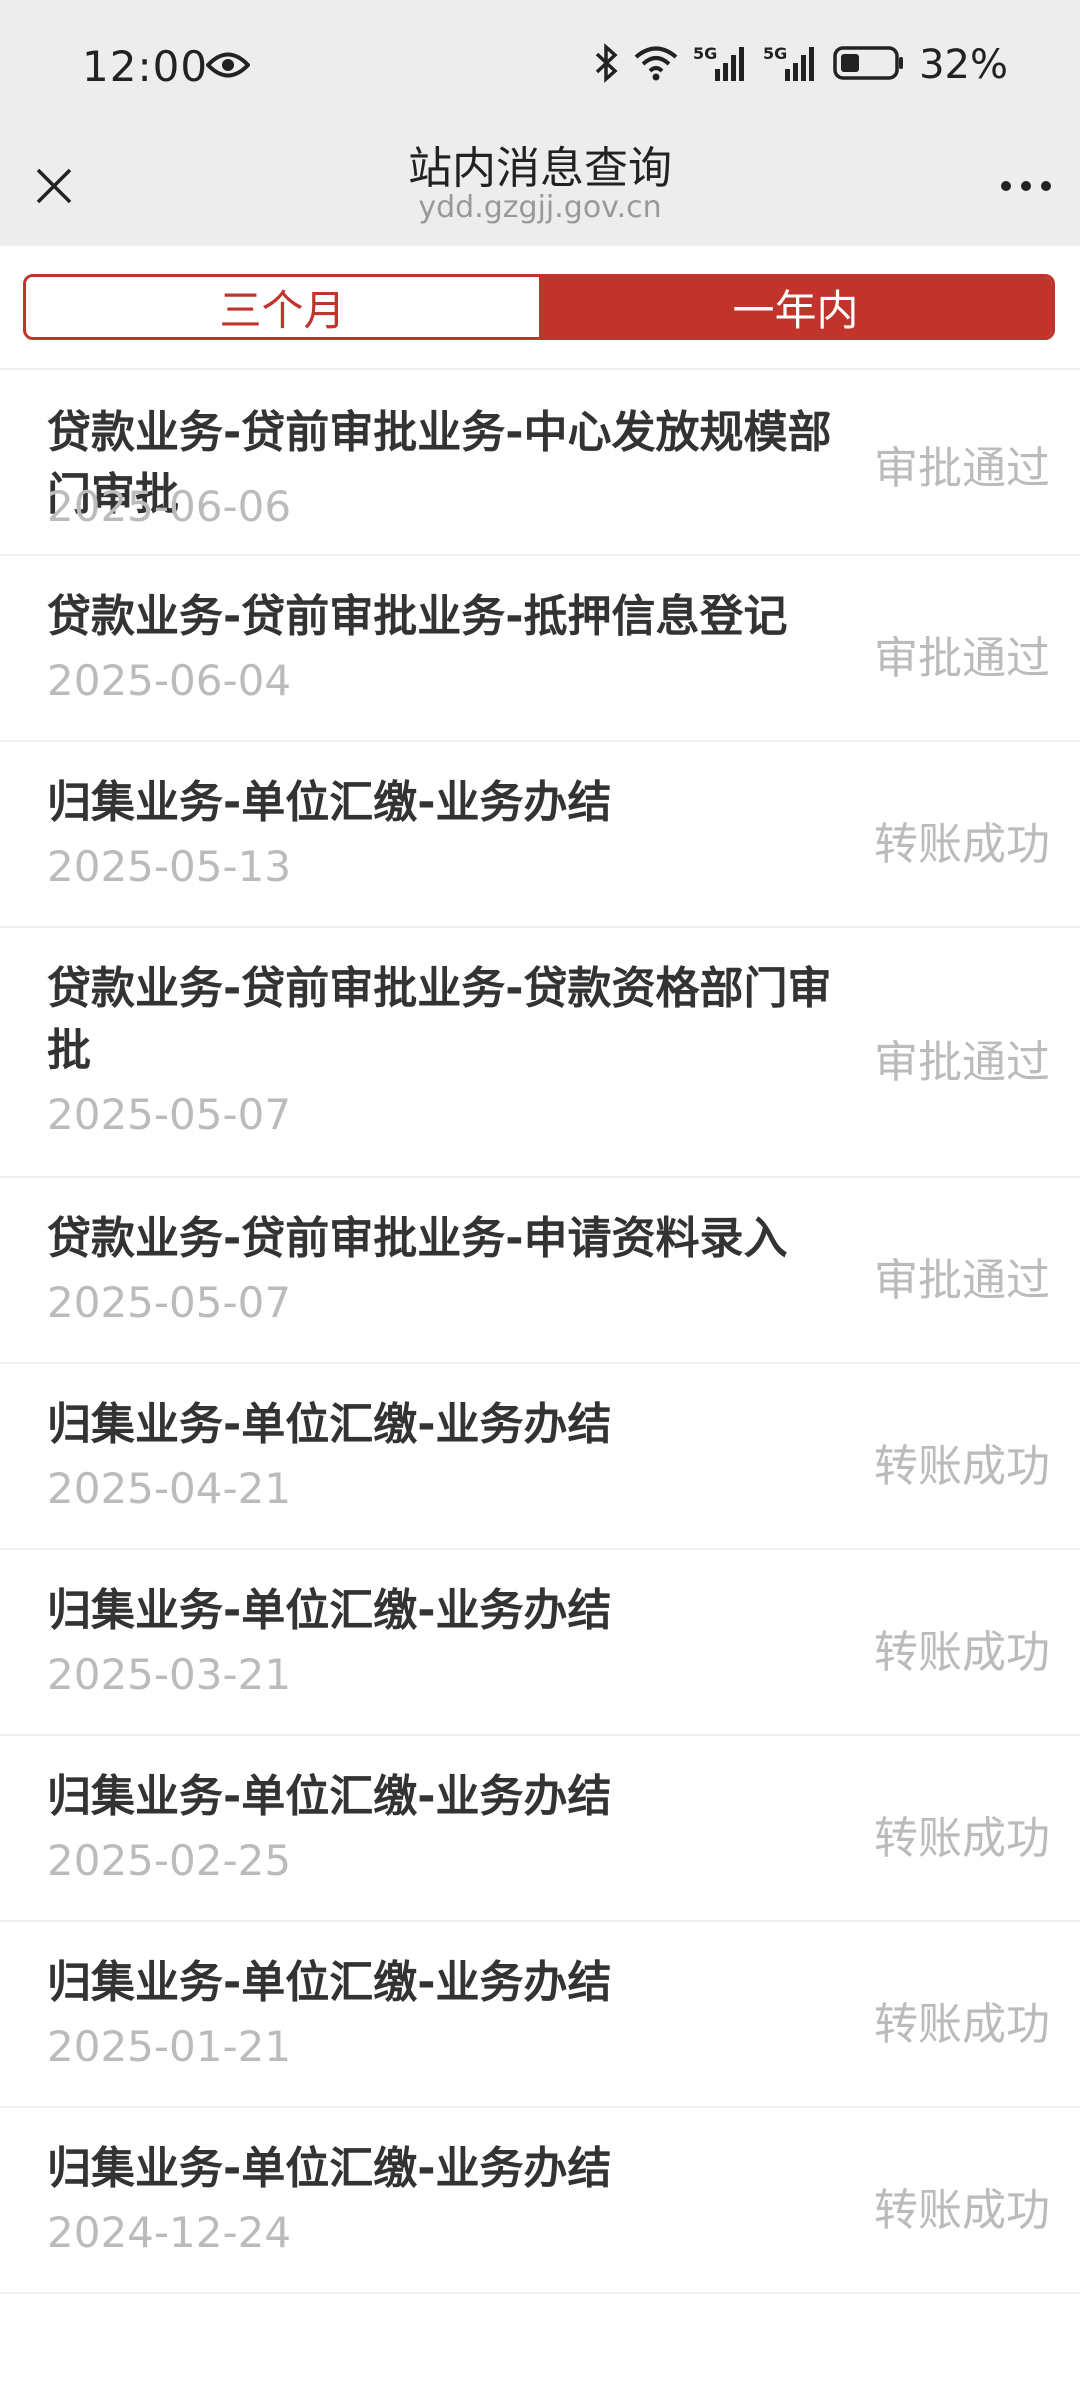  What do you see at coordinates (540, 168) in the screenshot?
I see `page-title: 站内消息查询` at bounding box center [540, 168].